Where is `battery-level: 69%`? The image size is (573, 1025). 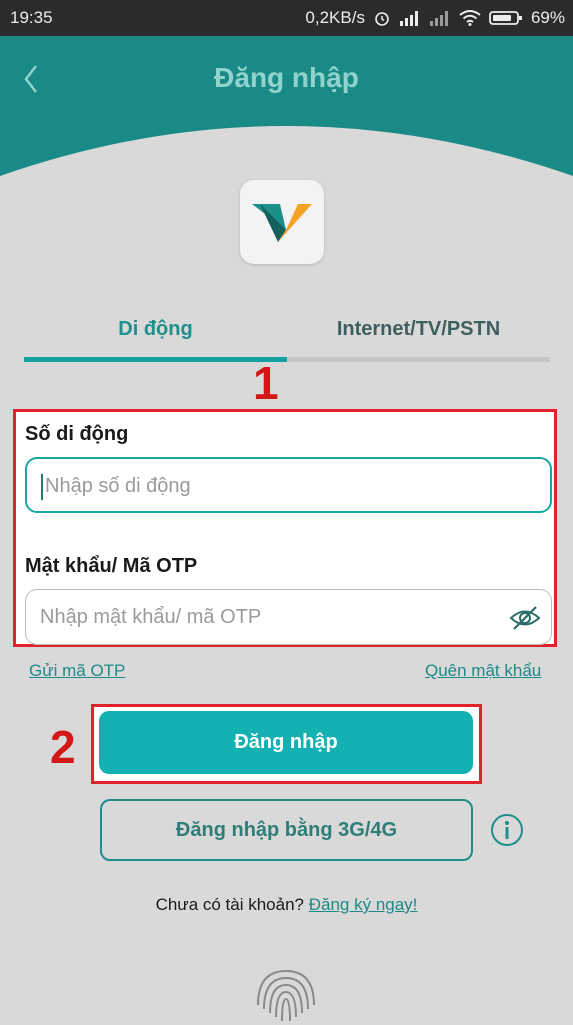 battery-level: 69% is located at coordinates (547, 17).